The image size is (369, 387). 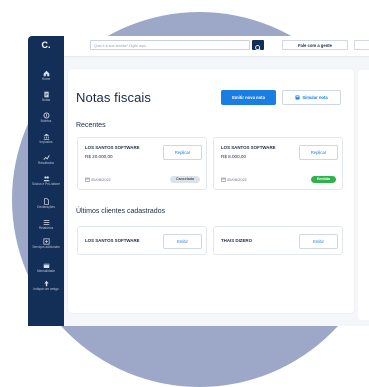 What do you see at coordinates (46, 247) in the screenshot?
I see `sidebar-item-label: Serviços adicionais` at bounding box center [46, 247].